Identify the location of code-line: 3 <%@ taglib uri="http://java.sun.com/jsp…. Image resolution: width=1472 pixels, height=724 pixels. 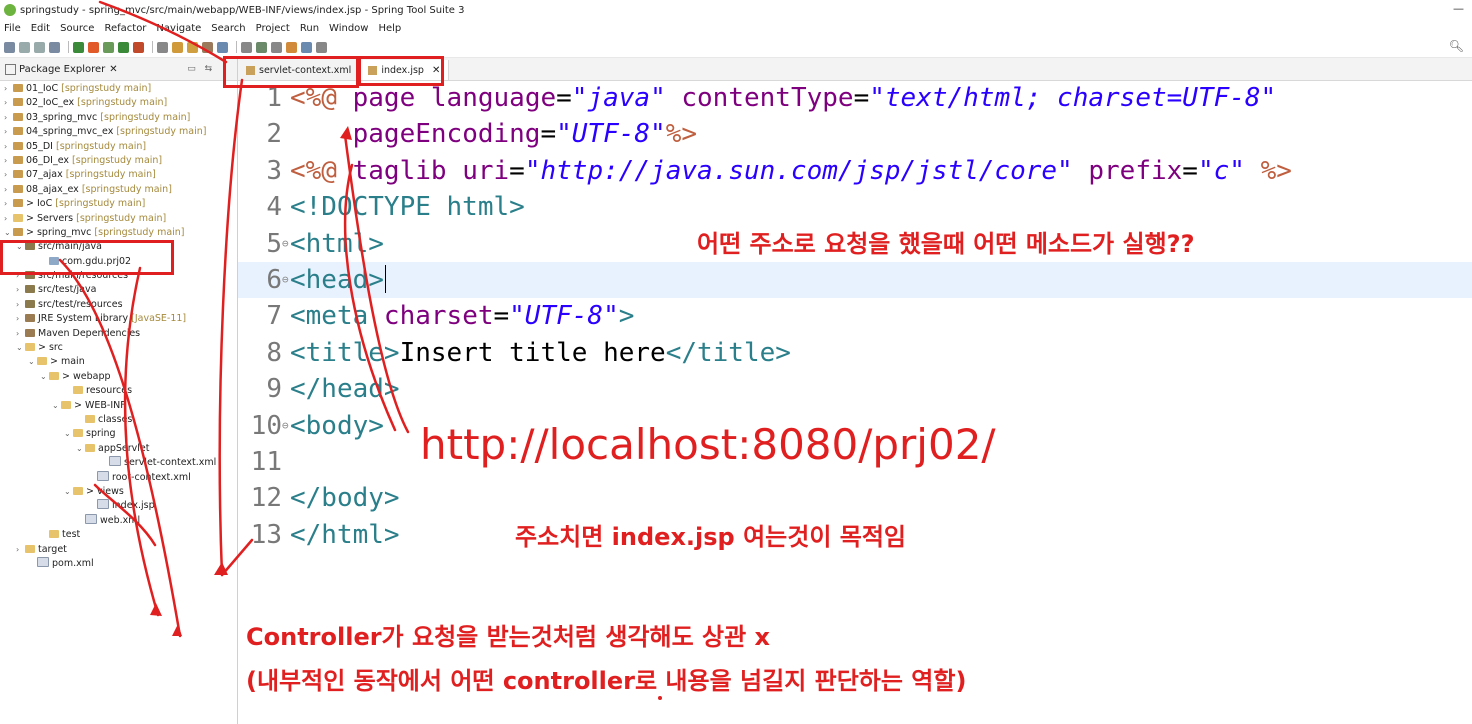
(855, 171).